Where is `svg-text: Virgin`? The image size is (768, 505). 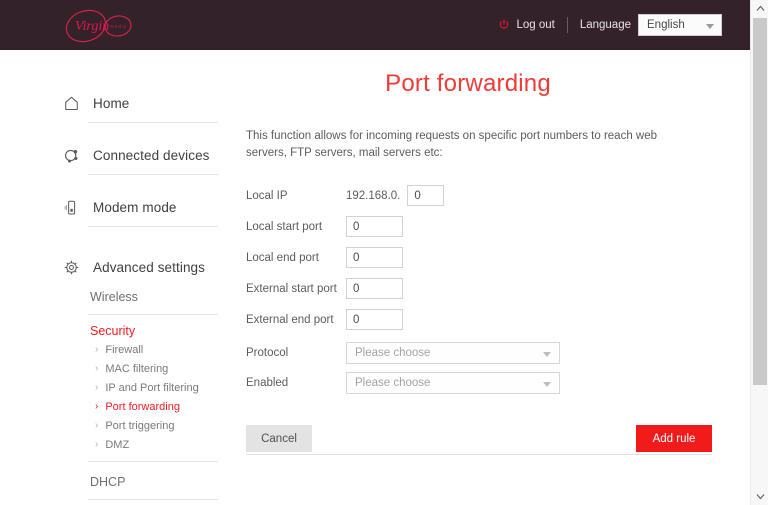 svg-text: Virgin is located at coordinates (92, 26).